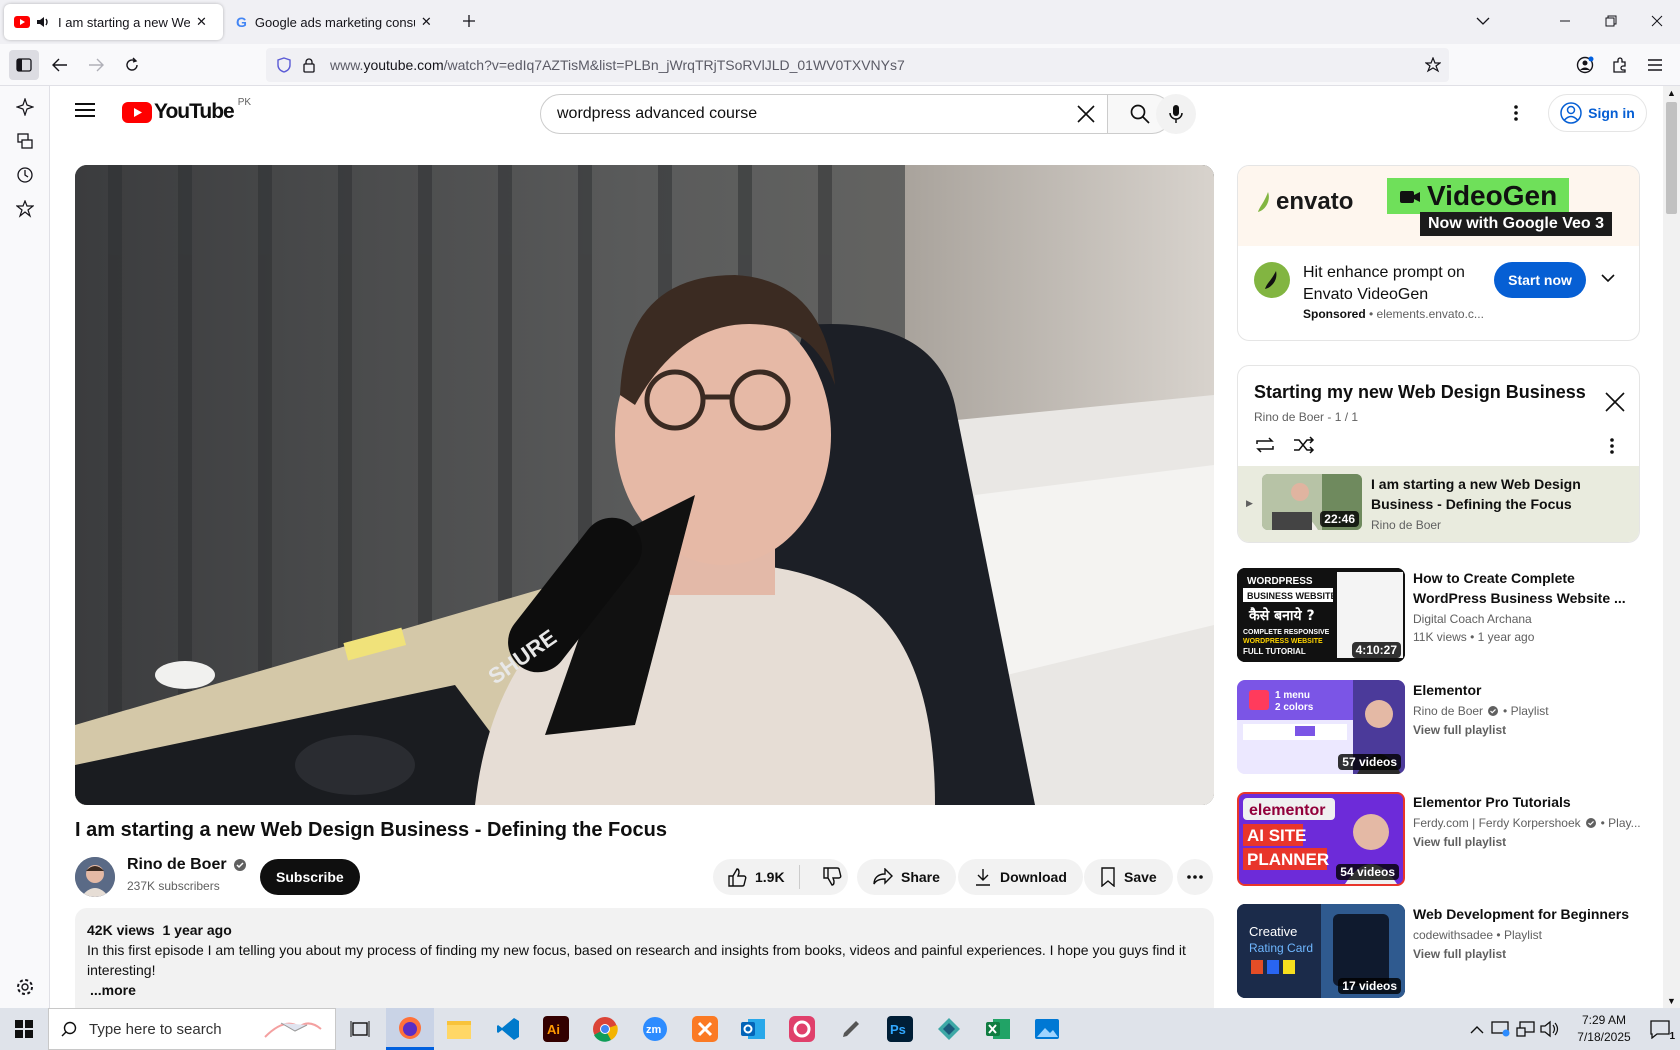  What do you see at coordinates (1671, 547) in the screenshot?
I see `page-scrollbar: ▲ ▼` at bounding box center [1671, 547].